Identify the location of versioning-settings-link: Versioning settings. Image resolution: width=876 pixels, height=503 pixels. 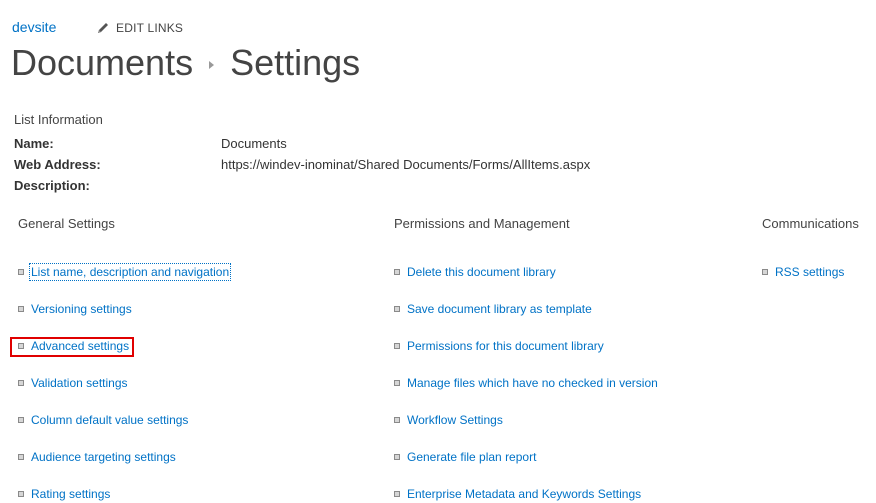
(81, 309).